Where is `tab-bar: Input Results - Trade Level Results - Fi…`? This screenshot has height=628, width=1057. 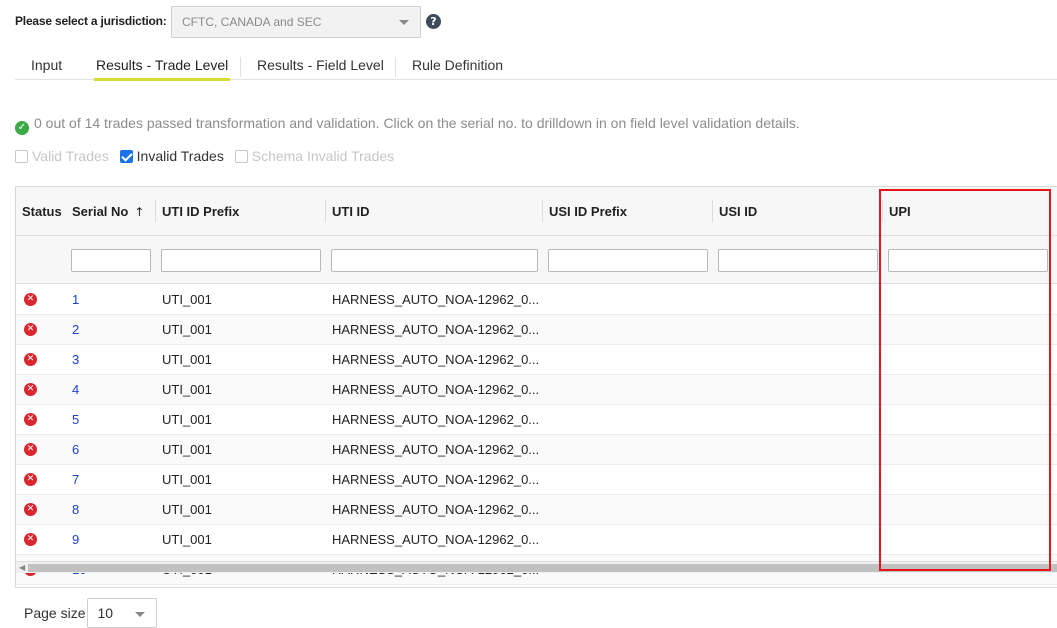
tab-bar: Input Results - Trade Level Results - Fi… is located at coordinates (536, 66).